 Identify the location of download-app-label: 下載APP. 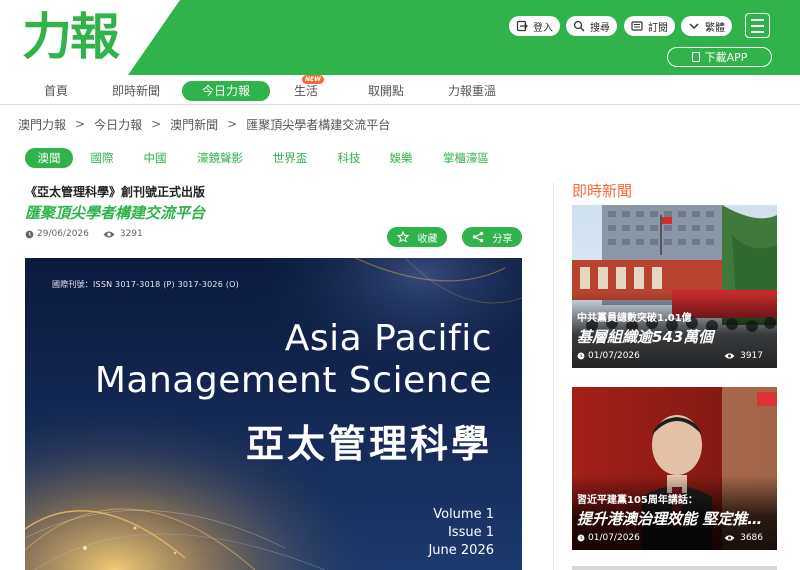
(726, 57).